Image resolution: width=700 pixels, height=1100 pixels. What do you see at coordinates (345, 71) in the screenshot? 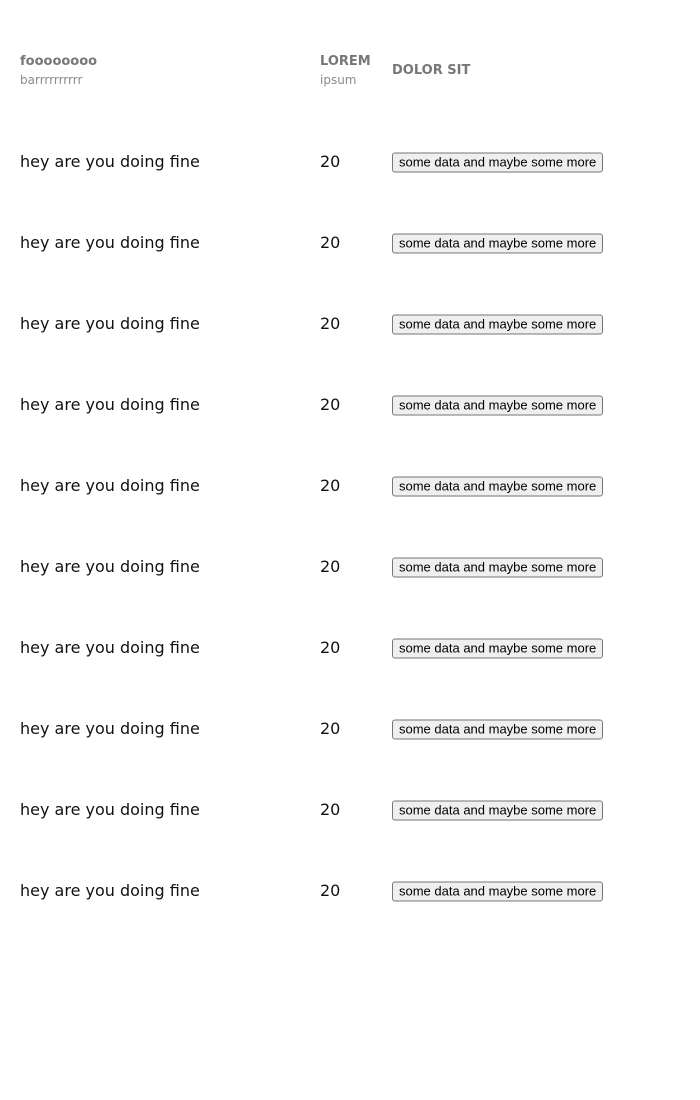
I see `column-header-lorem: LOREM ipsum` at bounding box center [345, 71].